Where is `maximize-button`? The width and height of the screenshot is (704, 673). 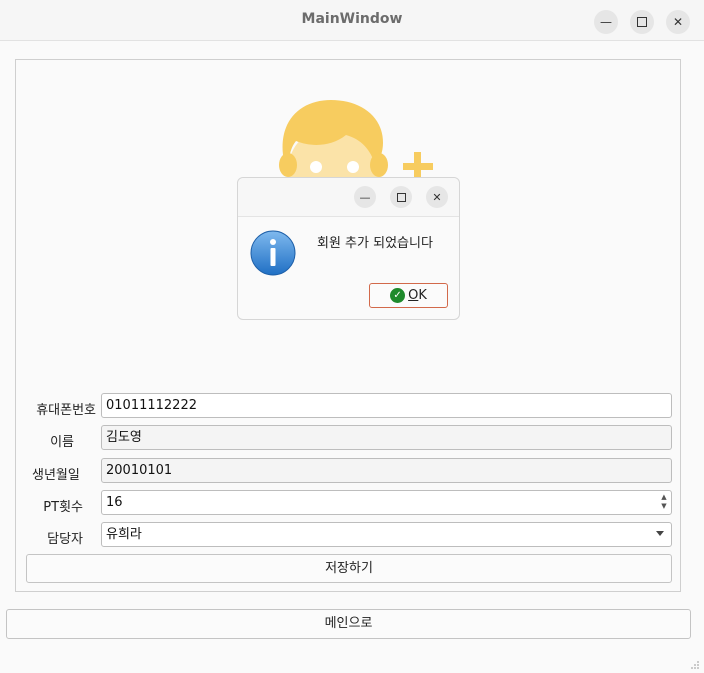
maximize-button is located at coordinates (642, 22).